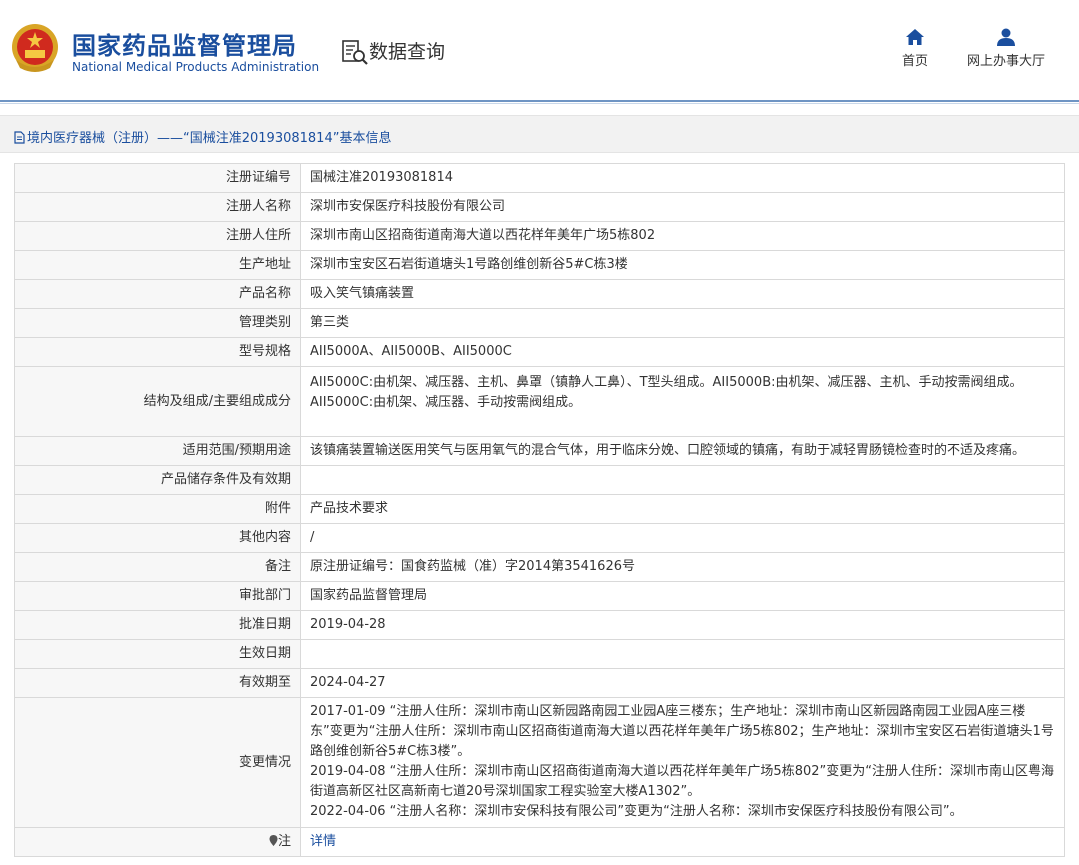 This screenshot has width=1079, height=865. I want to click on row-label: 型号规格, so click(157, 352).